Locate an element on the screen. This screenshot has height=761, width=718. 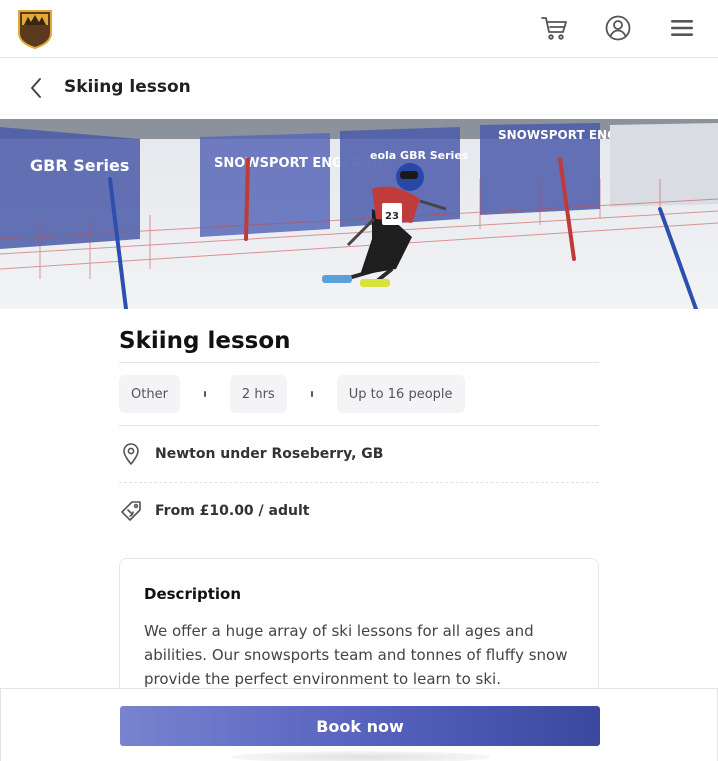
duration-chip: 2 hrs is located at coordinates (258, 394).